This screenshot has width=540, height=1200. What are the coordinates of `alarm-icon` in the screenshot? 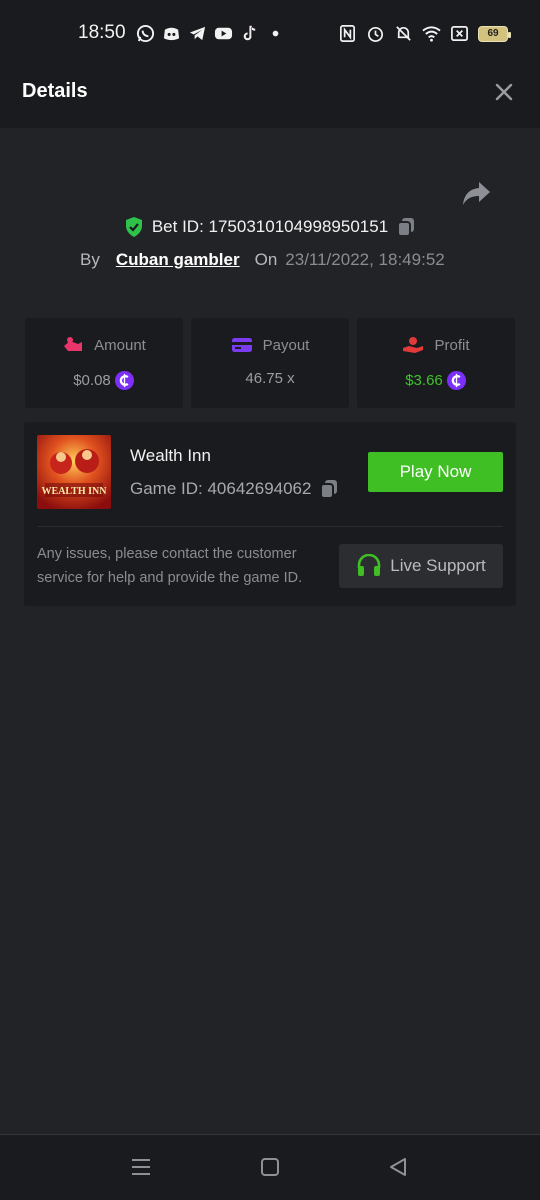 It's located at (375, 34).